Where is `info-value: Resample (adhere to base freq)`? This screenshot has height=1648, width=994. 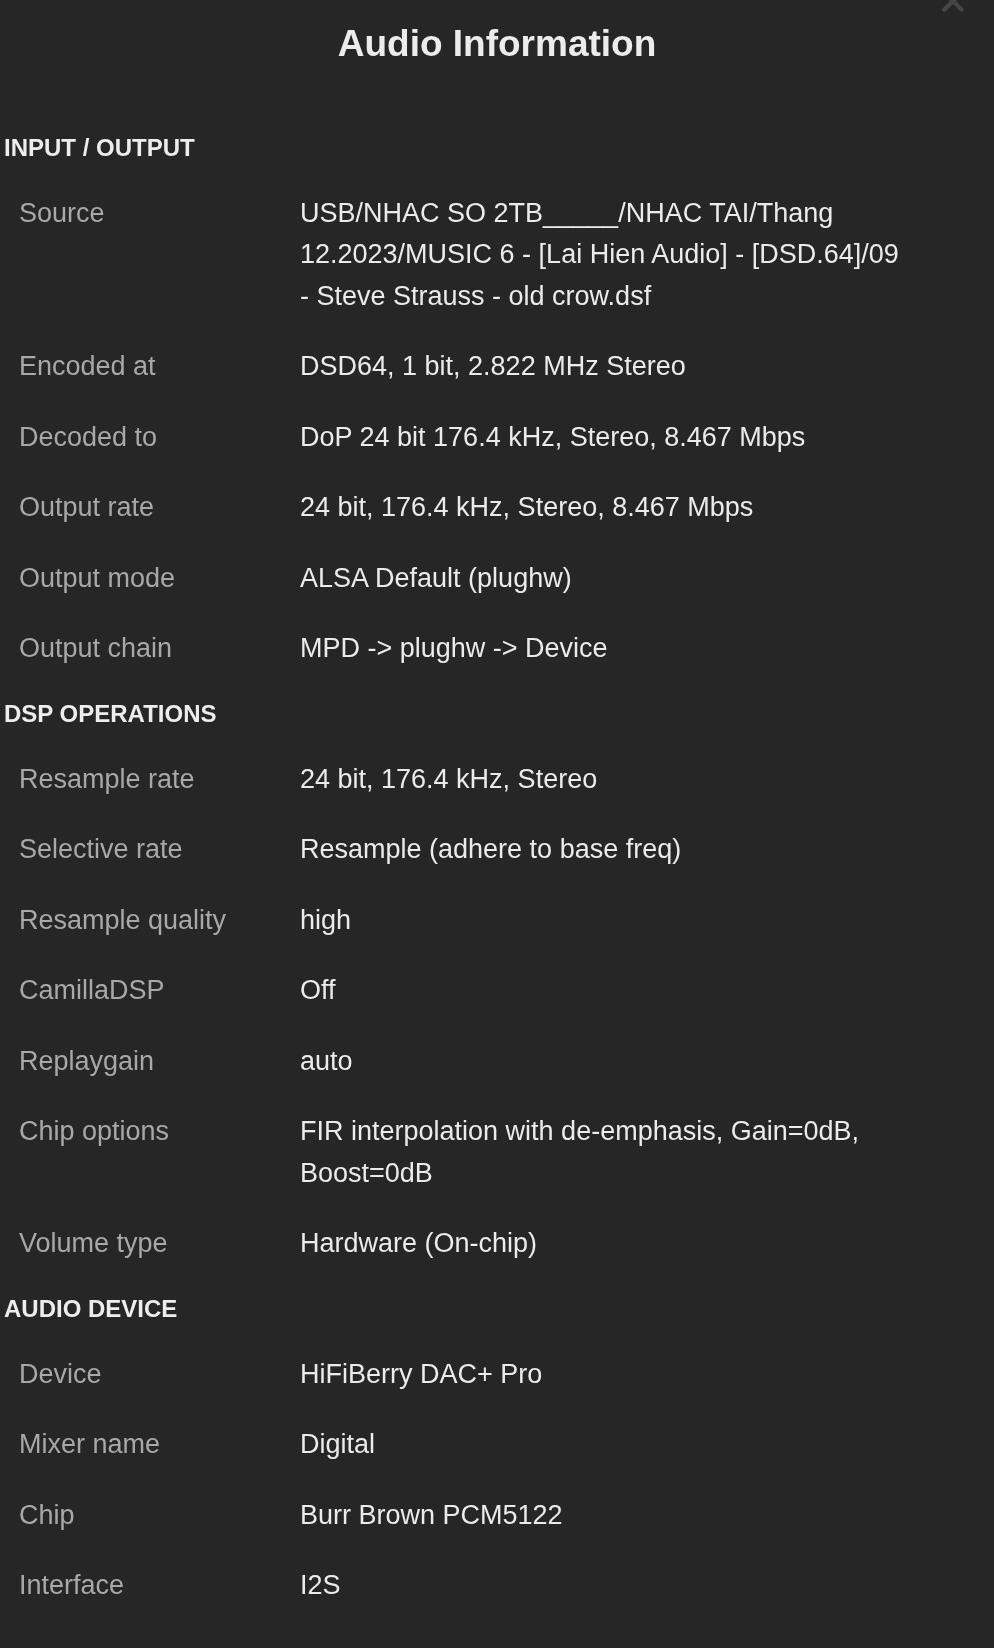 info-value: Resample (adhere to base freq) is located at coordinates (491, 849).